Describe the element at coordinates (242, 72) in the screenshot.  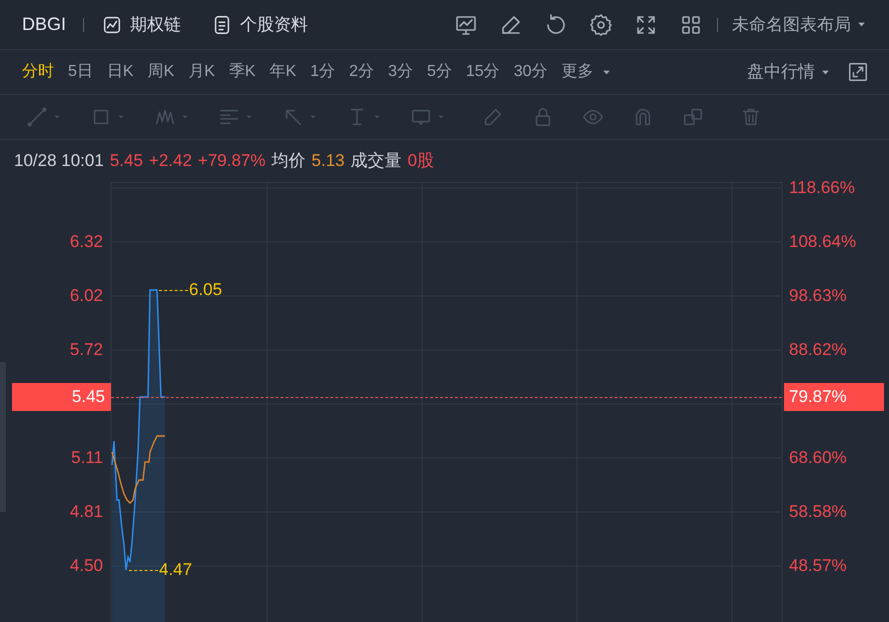
I see `period-tab: 季K` at that location.